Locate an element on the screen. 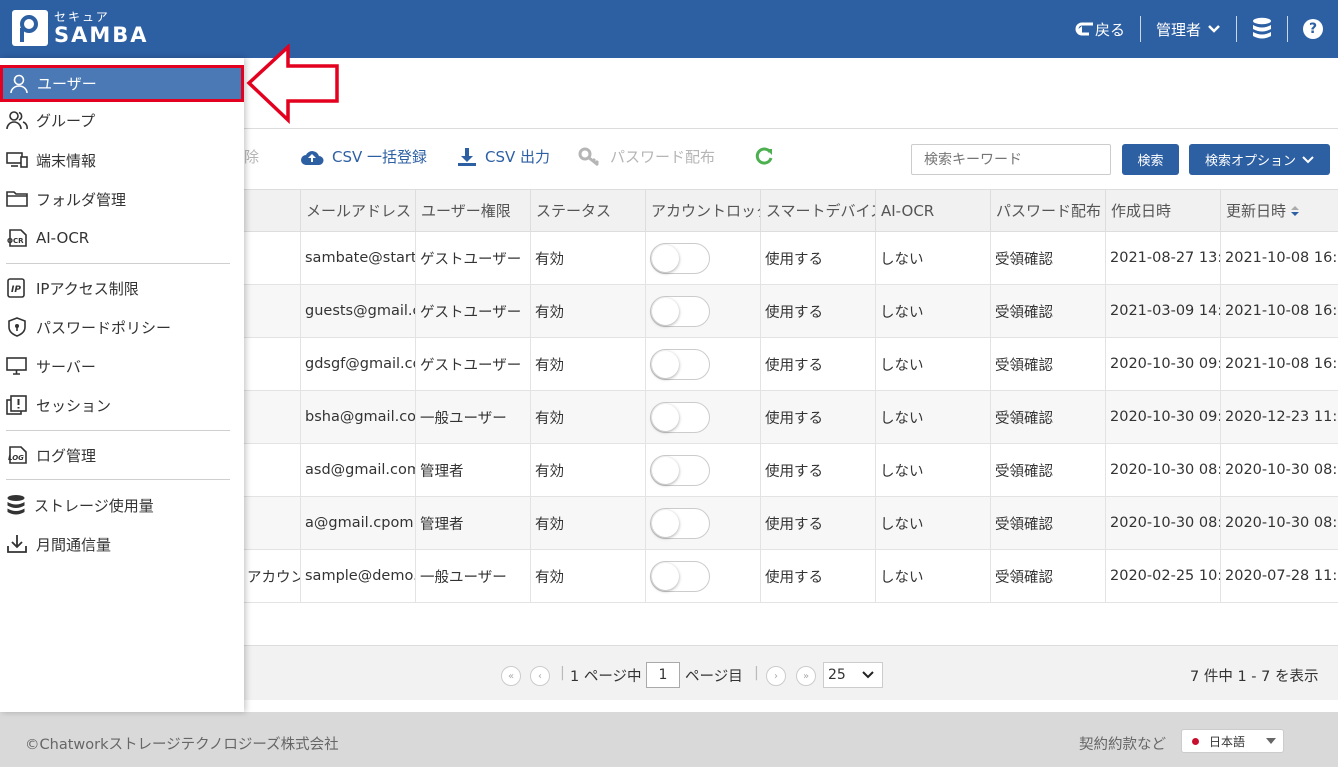  cell-role: 管理者 is located at coordinates (472, 523).